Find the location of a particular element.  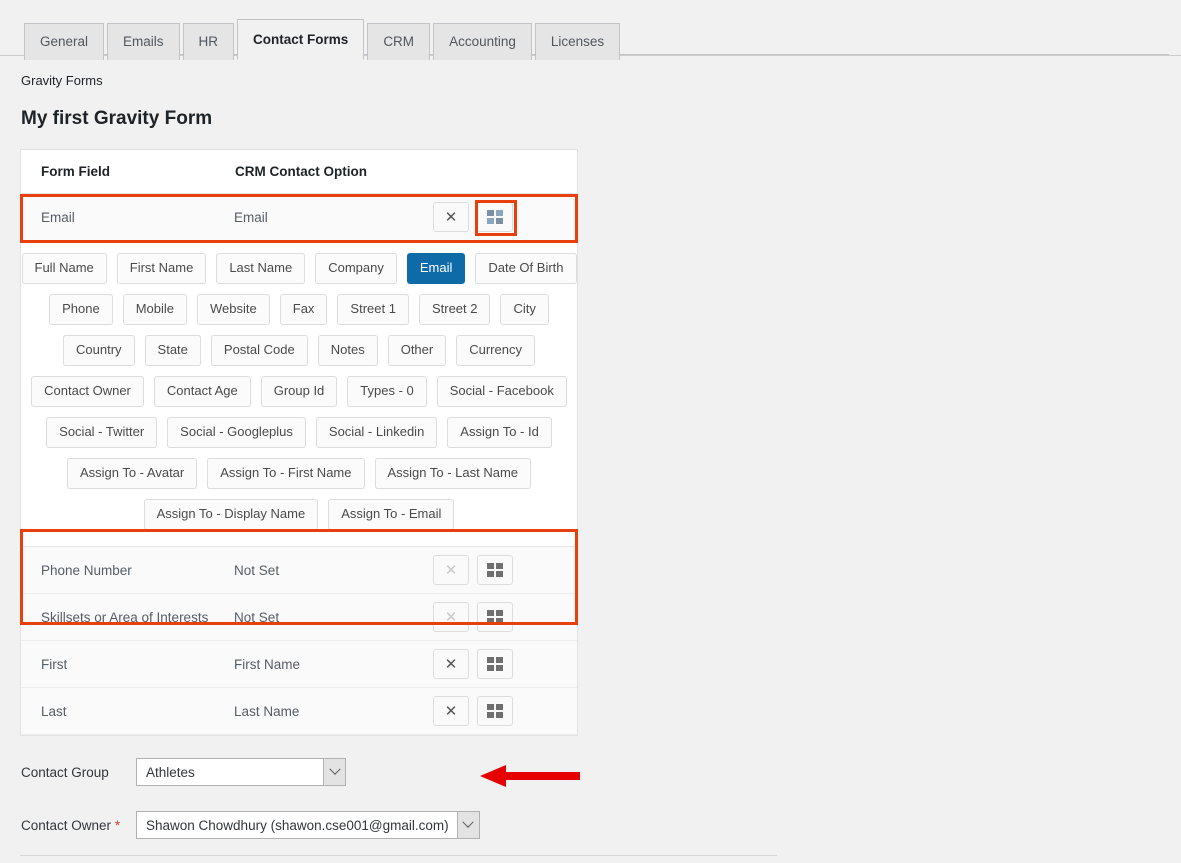

row-crm-option: Last Name is located at coordinates (267, 711).